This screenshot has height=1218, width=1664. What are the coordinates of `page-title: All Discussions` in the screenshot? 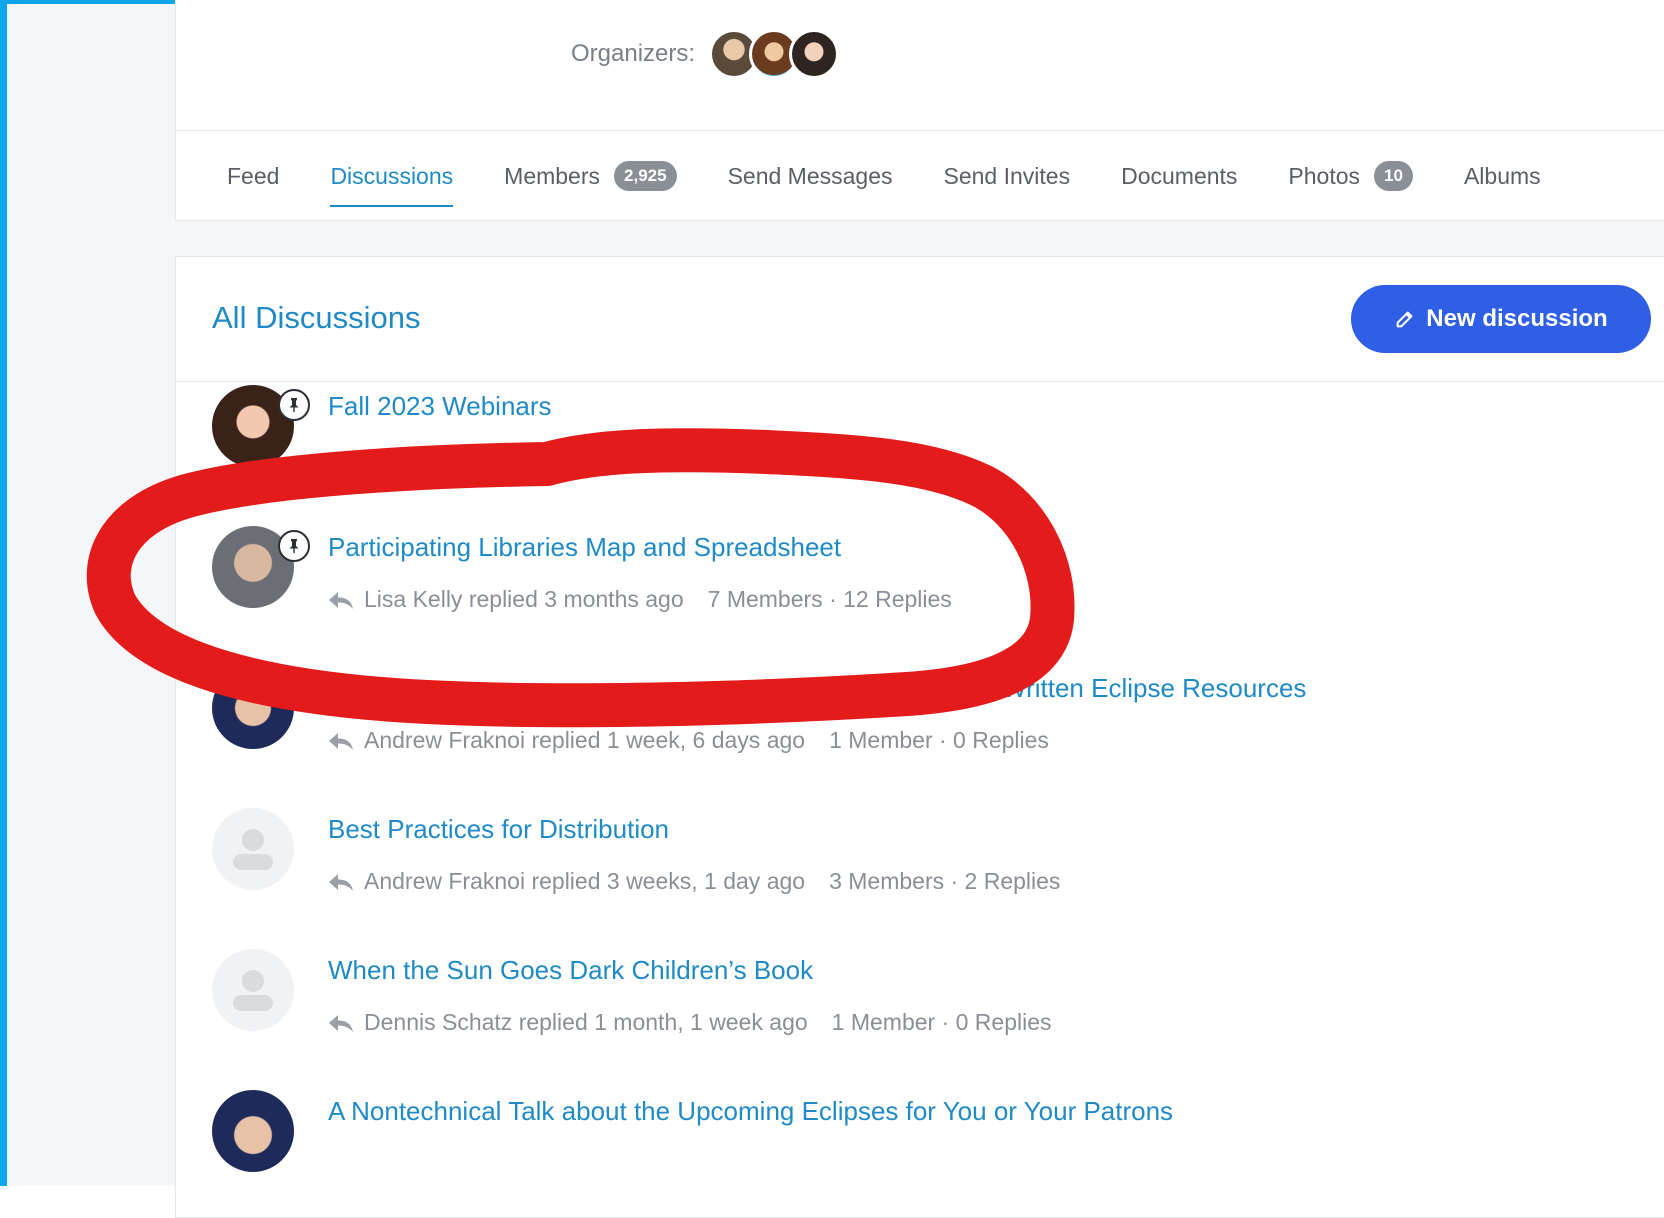 It's located at (316, 317).